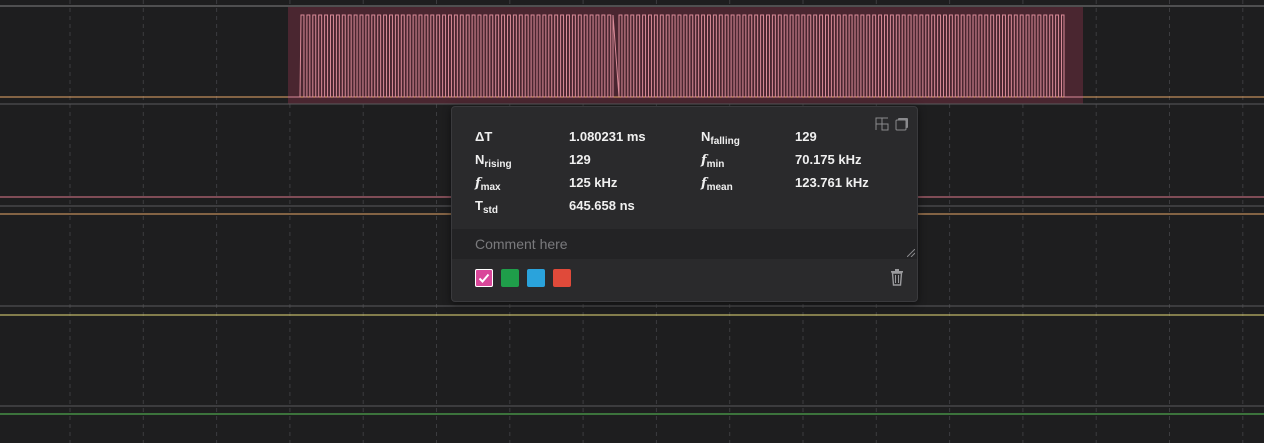 This screenshot has width=1264, height=443. Describe the element at coordinates (720, 138) in the screenshot. I see `measure-label: Nfalling` at that location.